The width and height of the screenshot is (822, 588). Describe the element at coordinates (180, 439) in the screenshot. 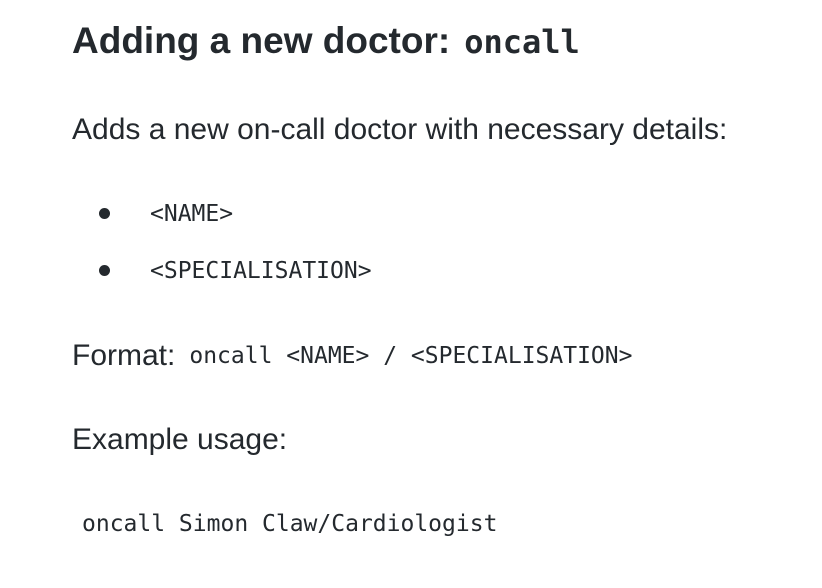

I see `example-label: Example usage:` at that location.